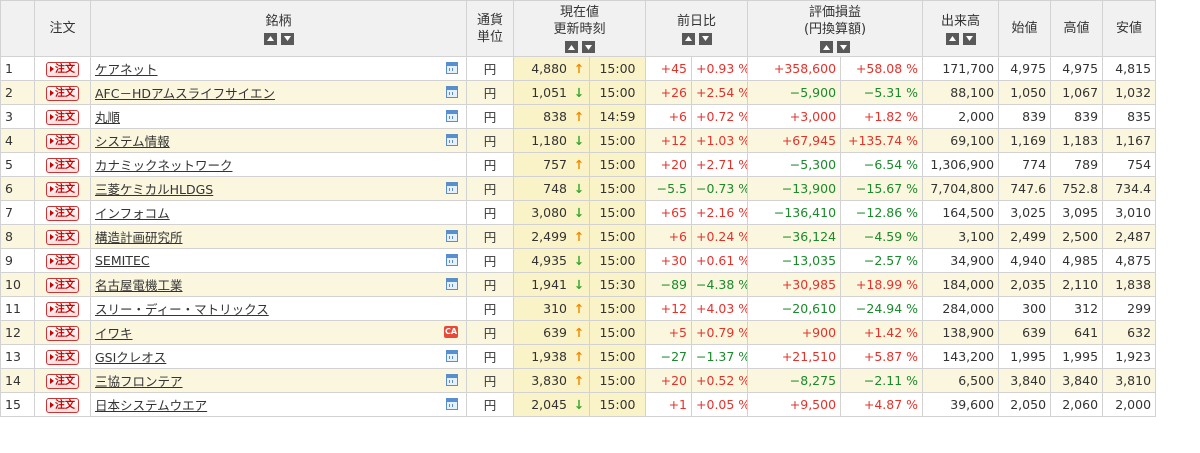  Describe the element at coordinates (139, 237) in the screenshot. I see `stock-name-link: 構造計画研究所` at that location.